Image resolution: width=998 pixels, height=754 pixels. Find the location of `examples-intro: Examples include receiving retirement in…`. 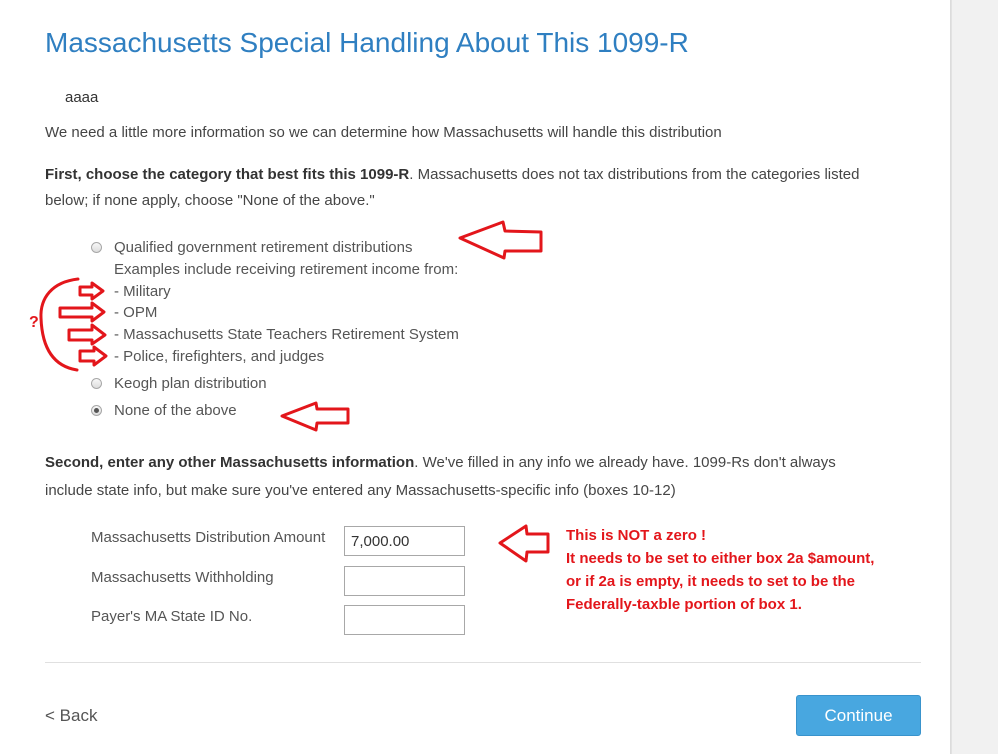

examples-intro: Examples include receiving retirement in… is located at coordinates (286, 269).